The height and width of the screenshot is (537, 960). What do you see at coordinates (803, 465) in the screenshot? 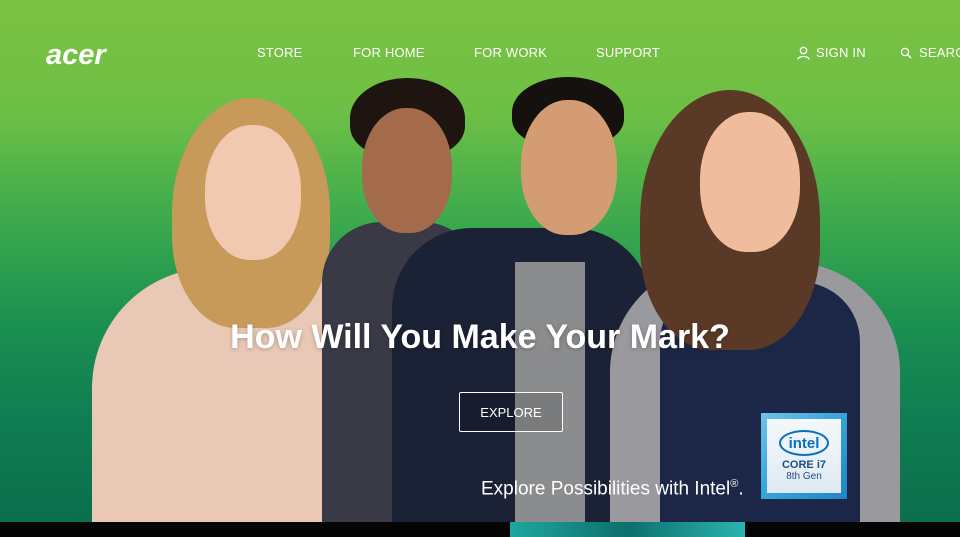
I see `intel-core-label: CORE i7` at bounding box center [803, 465].